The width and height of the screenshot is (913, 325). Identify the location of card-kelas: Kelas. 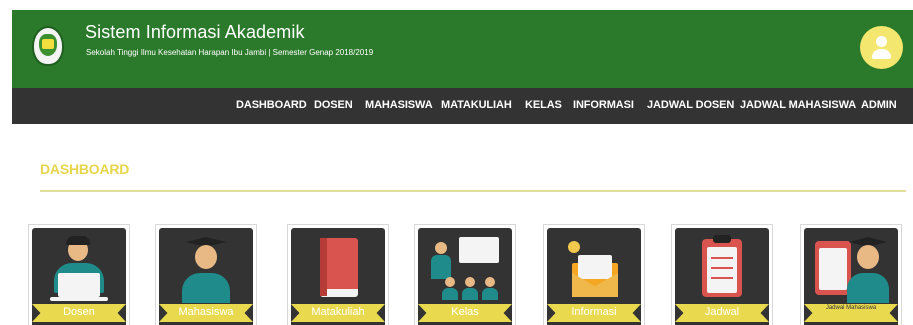
(465, 274).